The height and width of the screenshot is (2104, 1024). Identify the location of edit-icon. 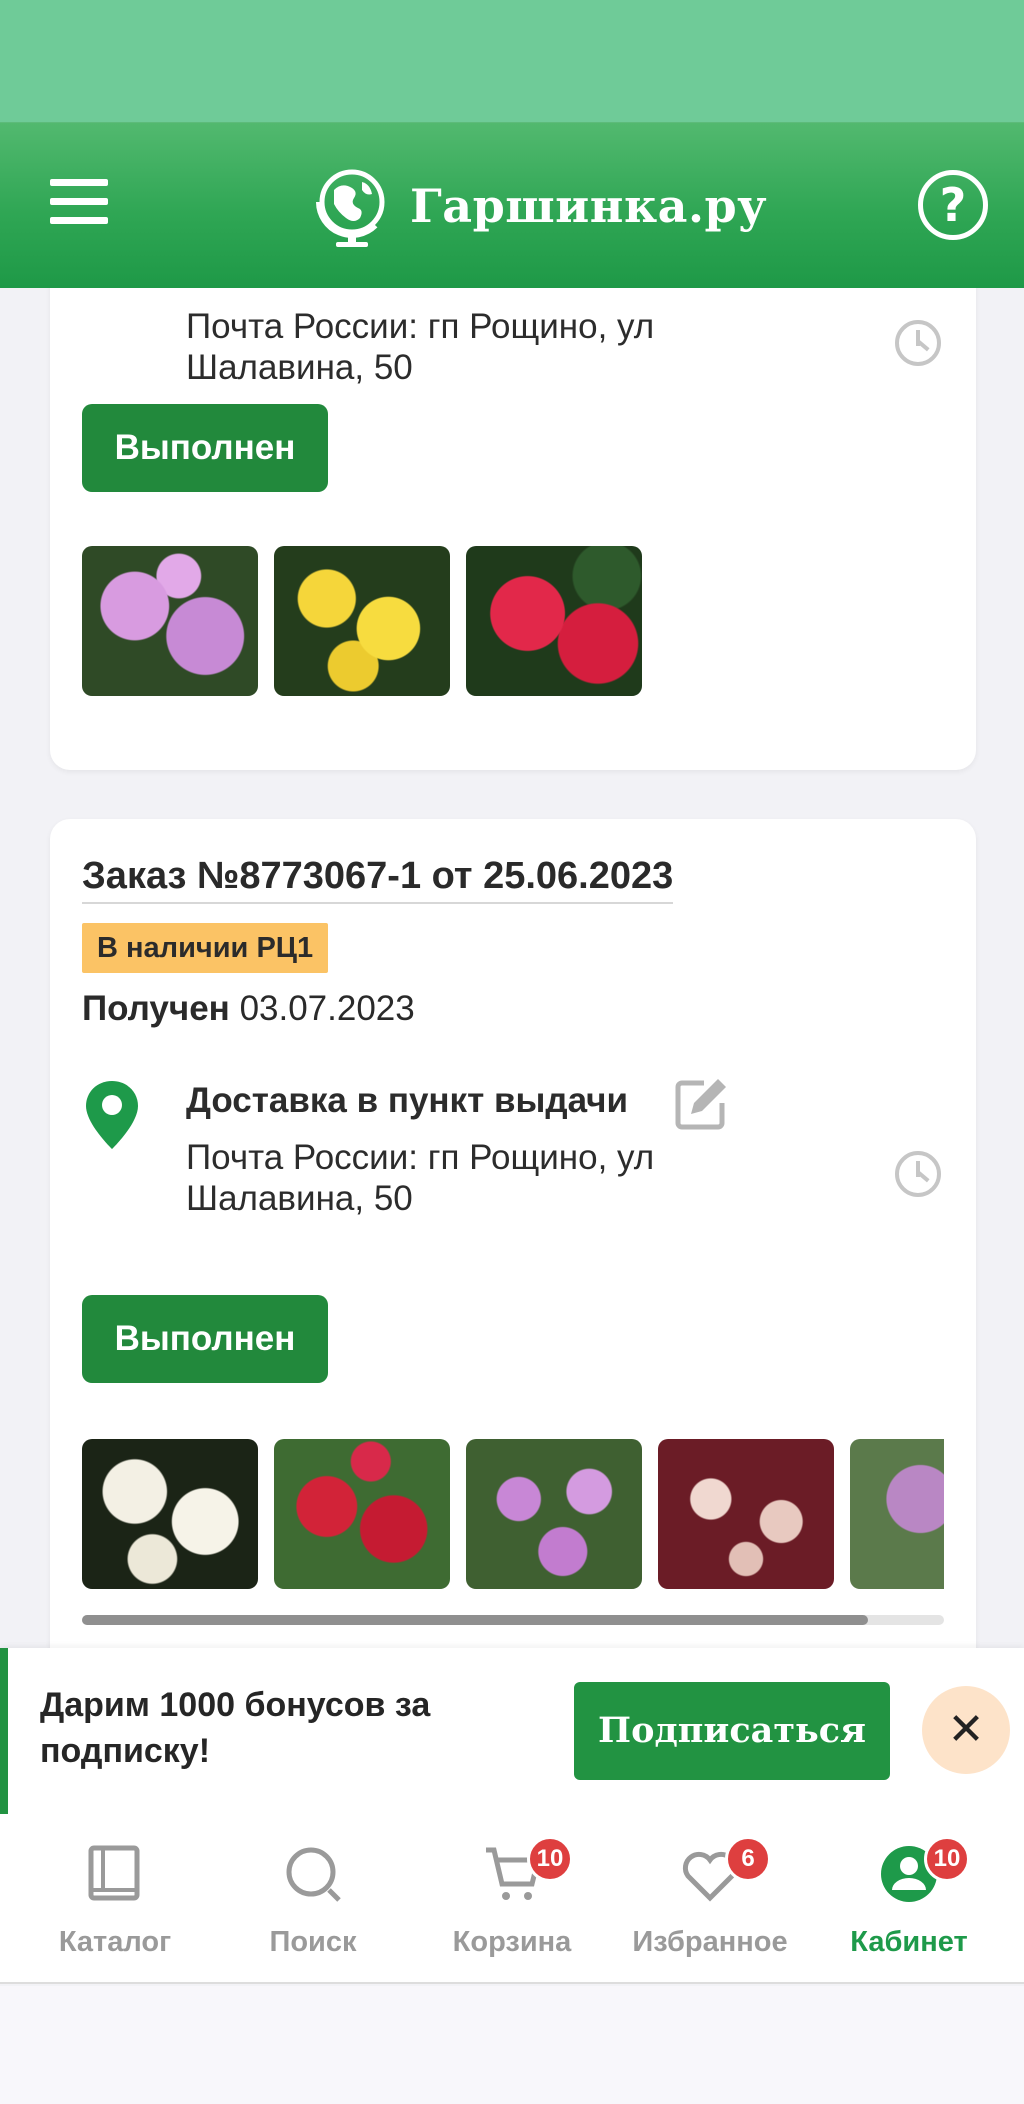
(702, 1103).